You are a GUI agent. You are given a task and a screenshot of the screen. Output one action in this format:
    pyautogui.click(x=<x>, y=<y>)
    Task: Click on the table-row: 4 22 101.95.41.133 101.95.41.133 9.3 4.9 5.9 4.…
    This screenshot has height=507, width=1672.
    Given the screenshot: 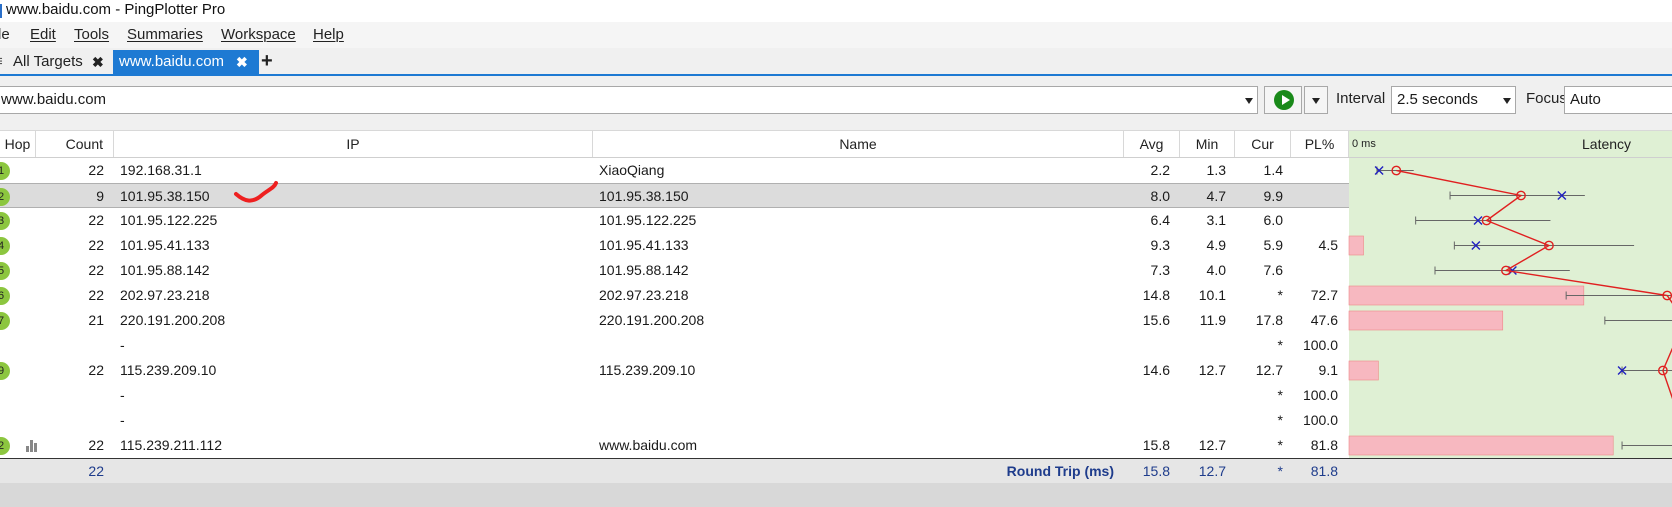 What is the action you would take?
    pyautogui.click(x=674, y=245)
    